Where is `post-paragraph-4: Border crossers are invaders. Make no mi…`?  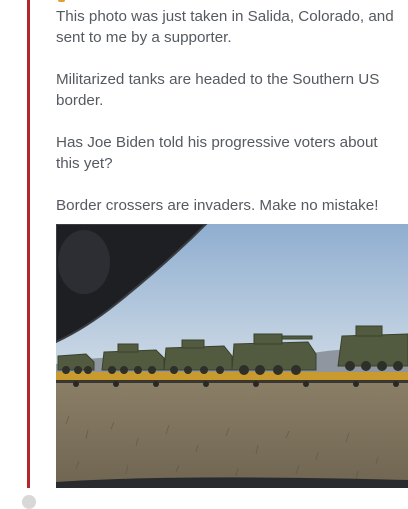
post-paragraph-4: Border crossers are invaders. Make no mi… is located at coordinates (217, 205).